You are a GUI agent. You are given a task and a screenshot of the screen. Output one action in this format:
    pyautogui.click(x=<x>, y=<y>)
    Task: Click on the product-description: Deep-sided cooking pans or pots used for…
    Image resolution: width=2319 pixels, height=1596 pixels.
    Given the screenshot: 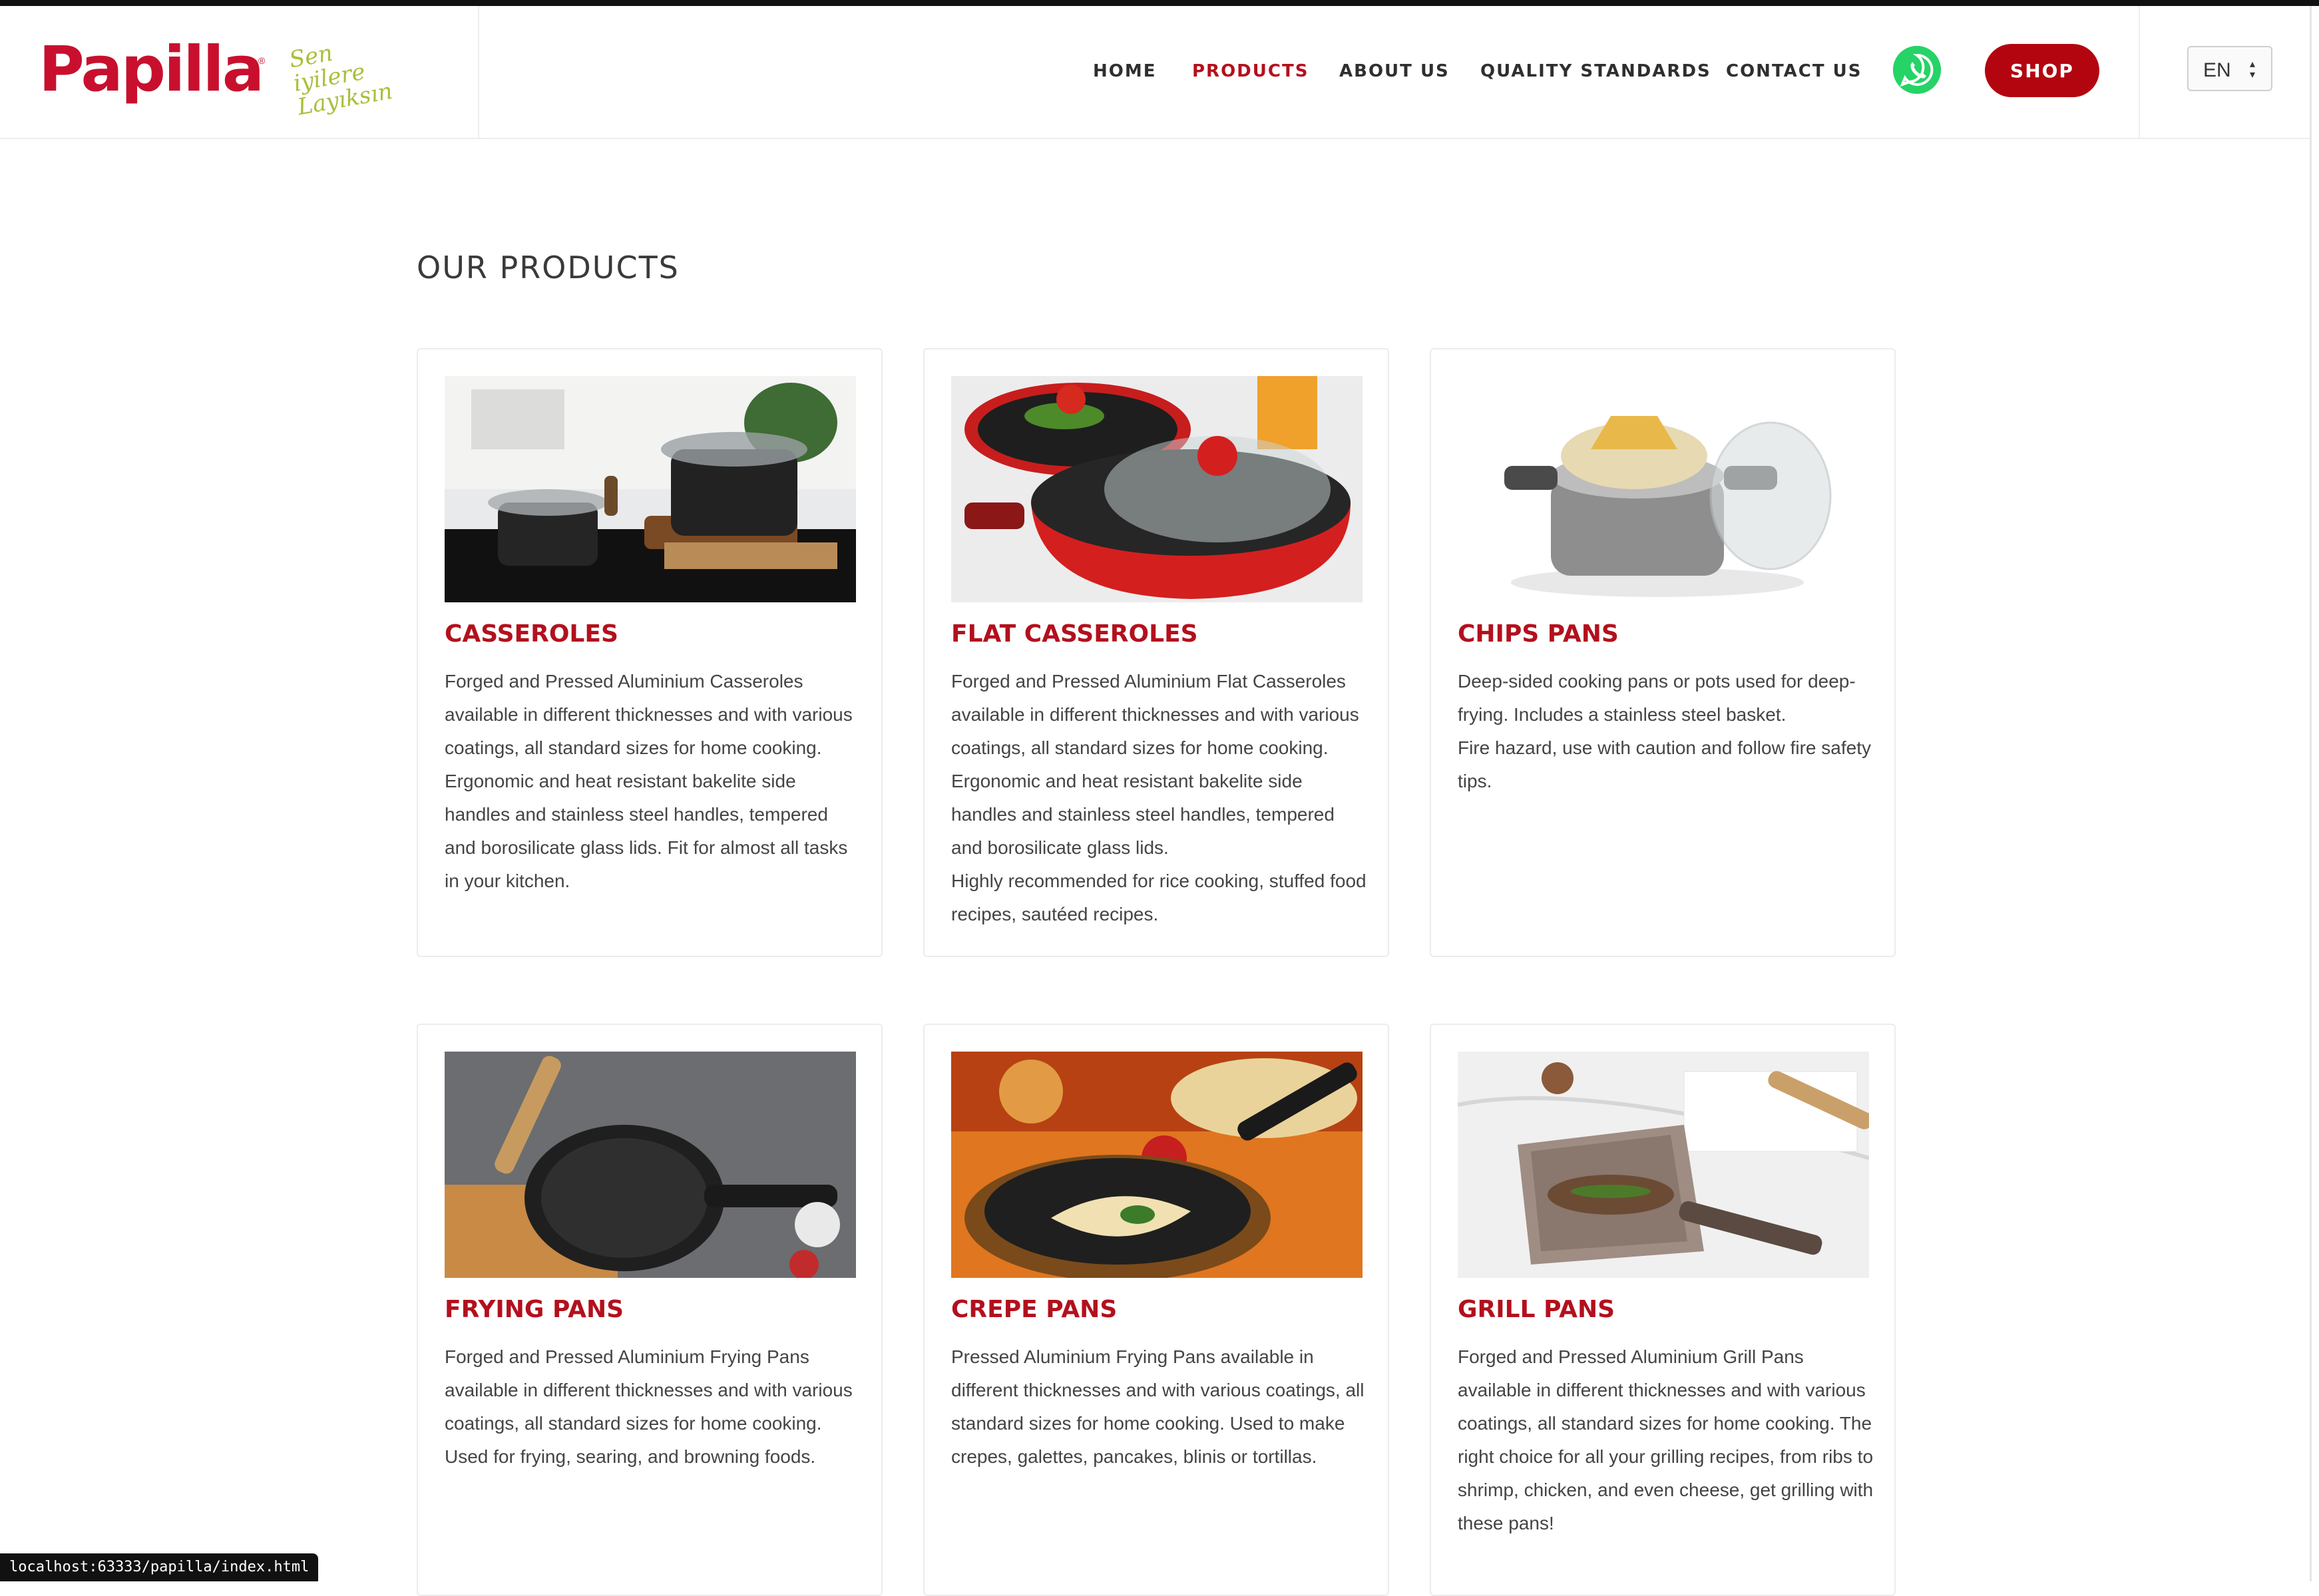 What is the action you would take?
    pyautogui.click(x=1665, y=731)
    